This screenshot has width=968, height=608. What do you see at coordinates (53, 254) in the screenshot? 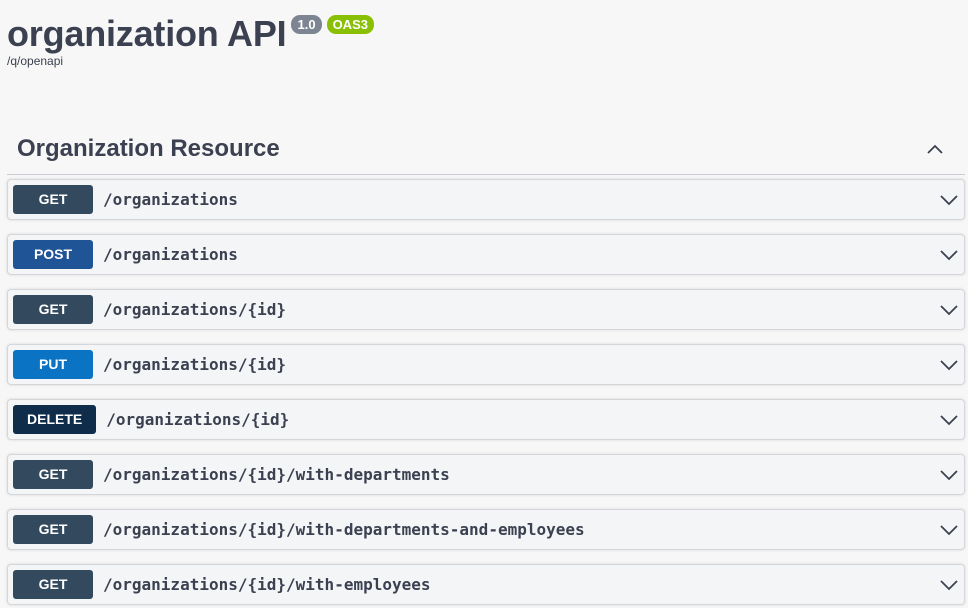
I see `method-badge: POST` at bounding box center [53, 254].